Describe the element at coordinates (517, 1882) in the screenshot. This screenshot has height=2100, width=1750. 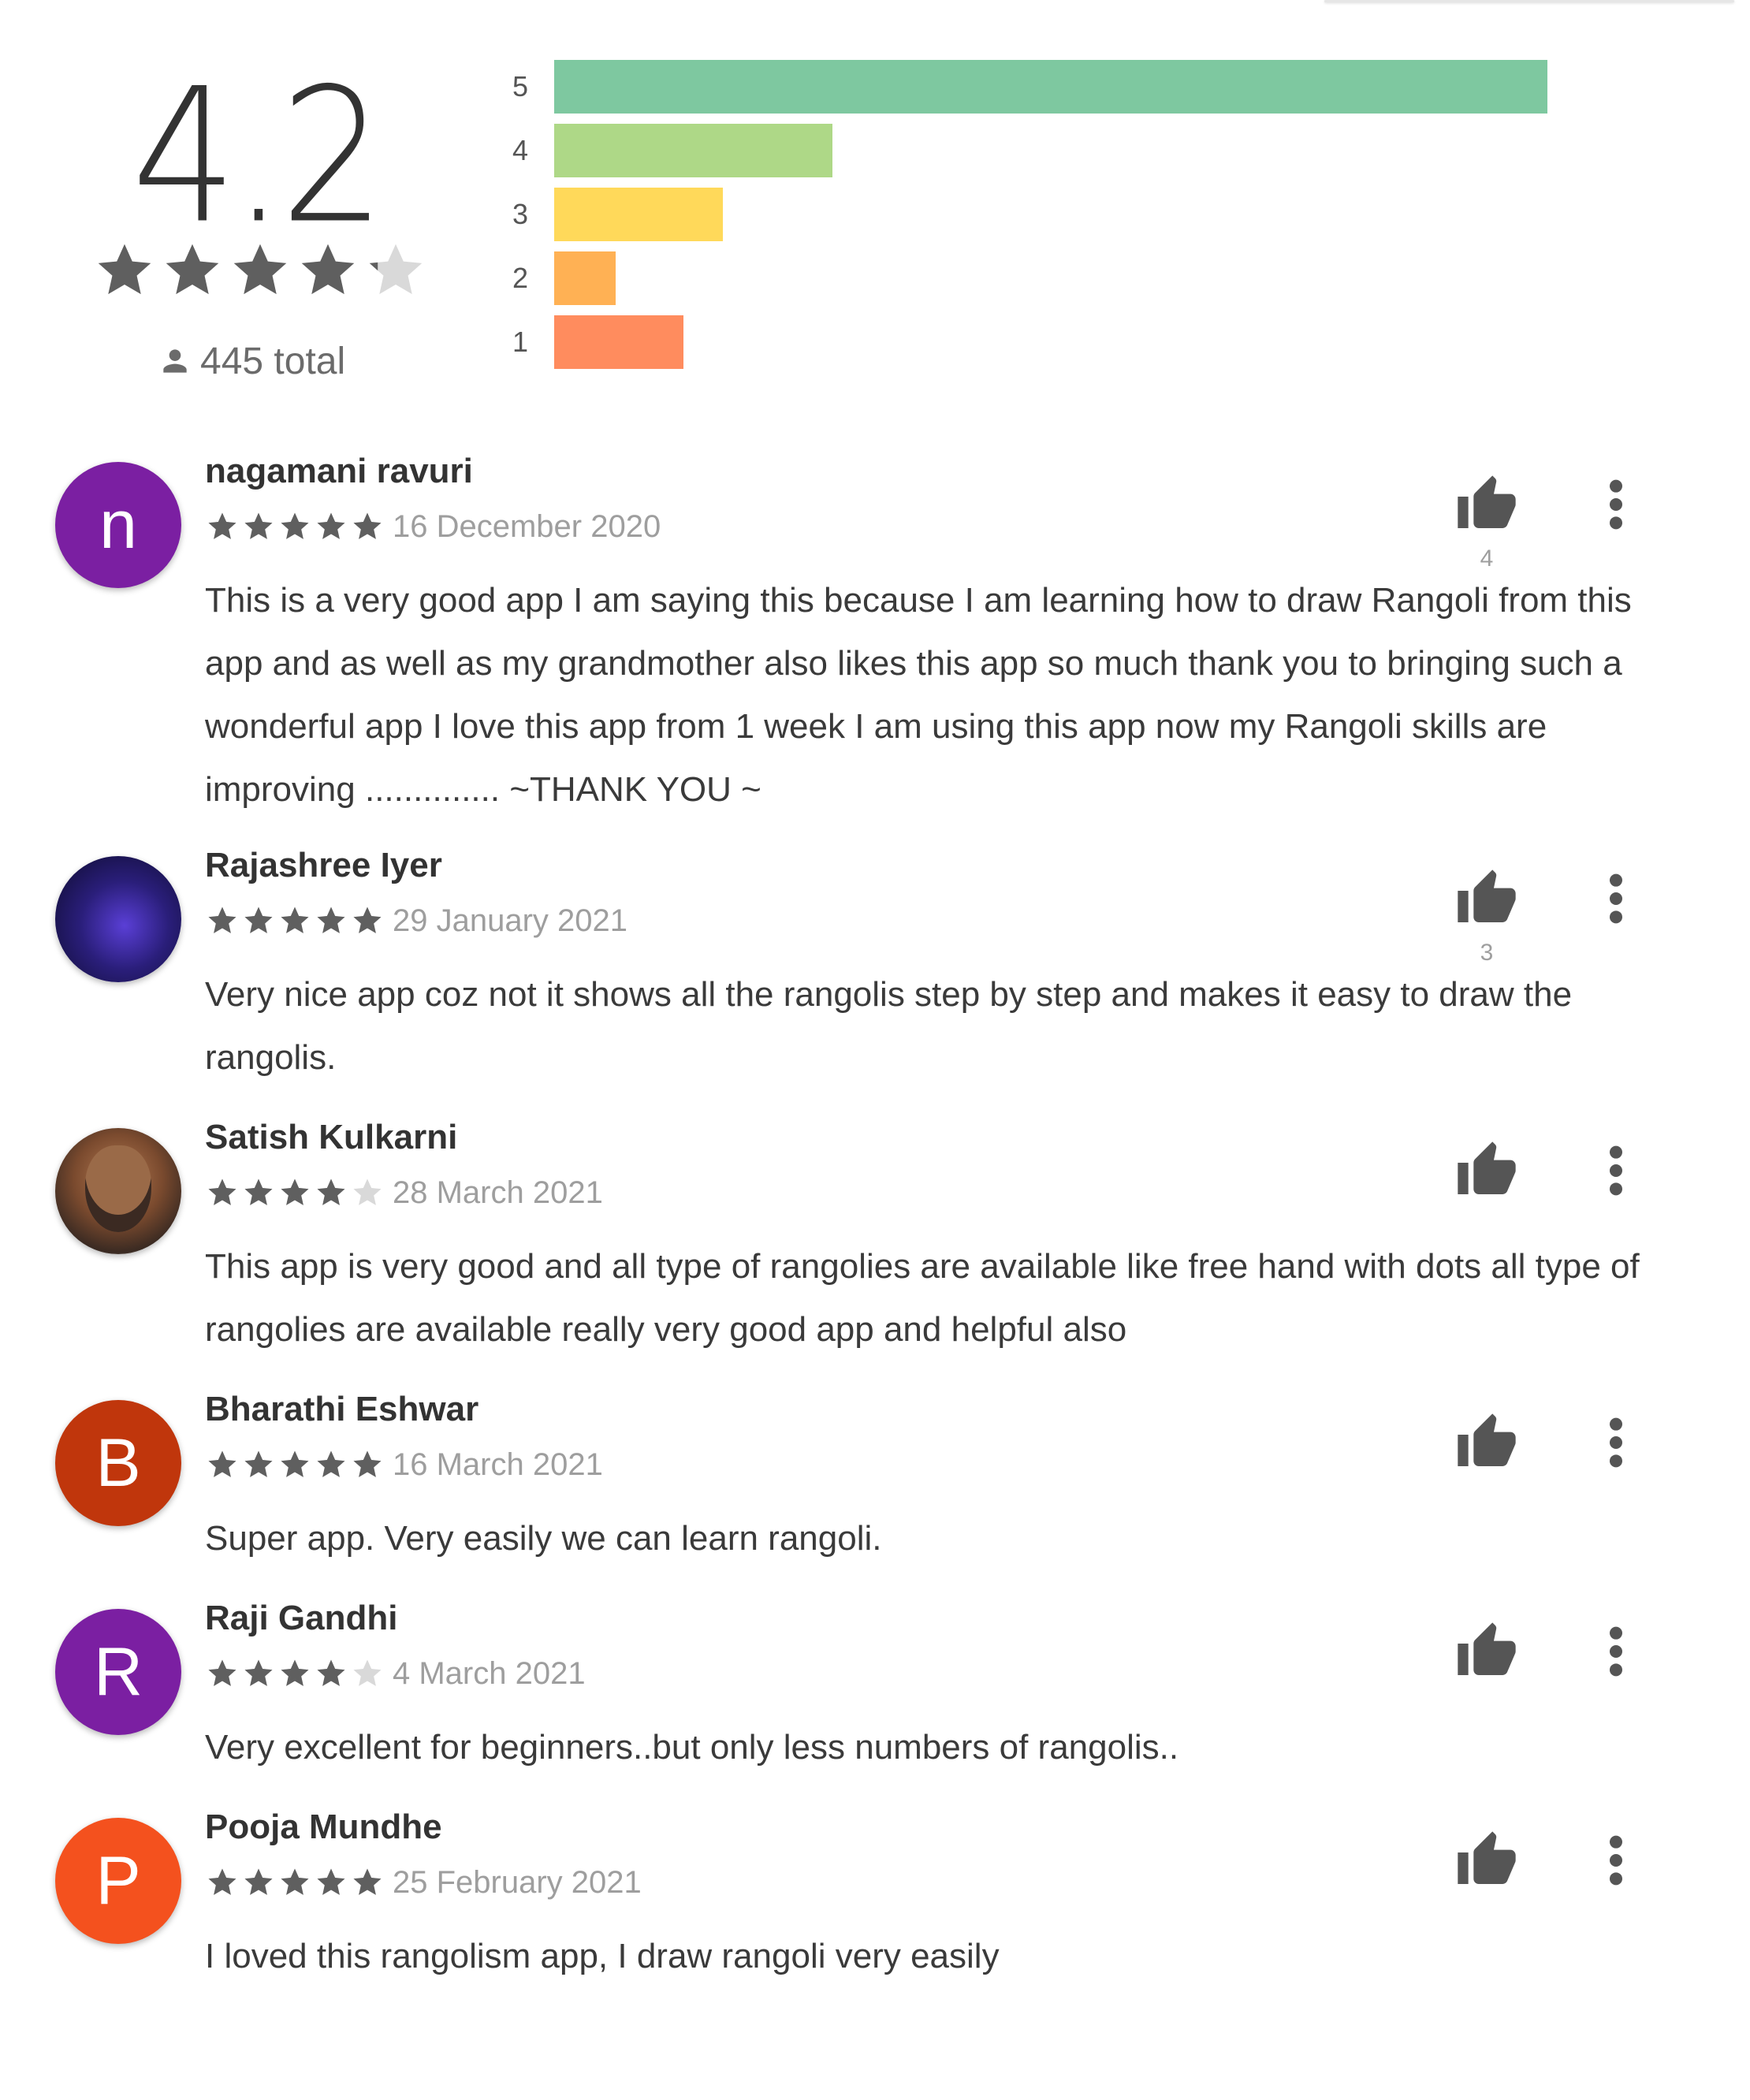
I see `review-date: 25 February 2021` at that location.